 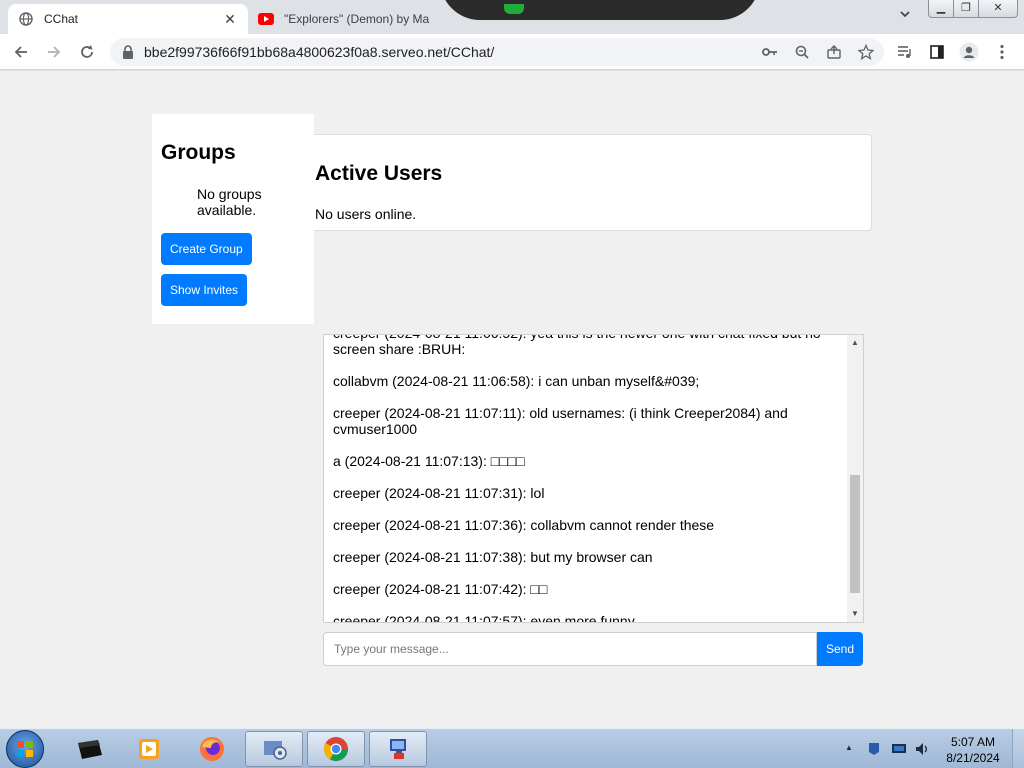 What do you see at coordinates (973, 758) in the screenshot?
I see `clock-date: 8/21/2024` at bounding box center [973, 758].